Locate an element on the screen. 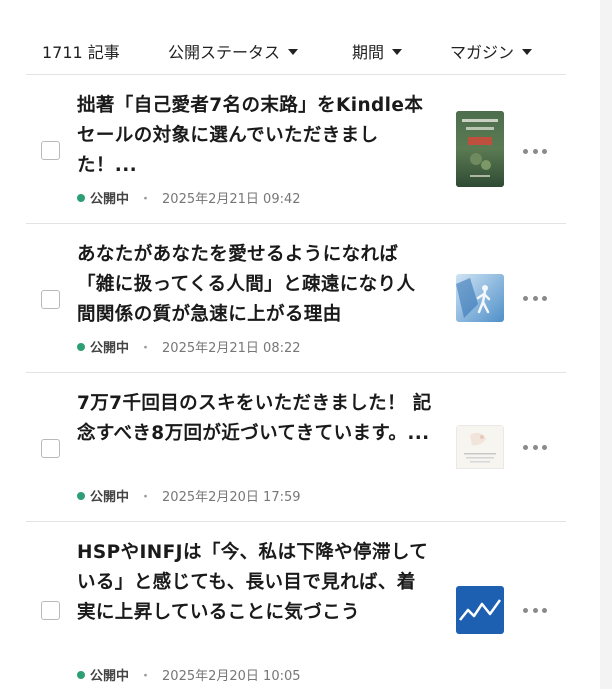 The width and height of the screenshot is (612, 692). filter-status-label: 公開ステータス is located at coordinates (224, 52).